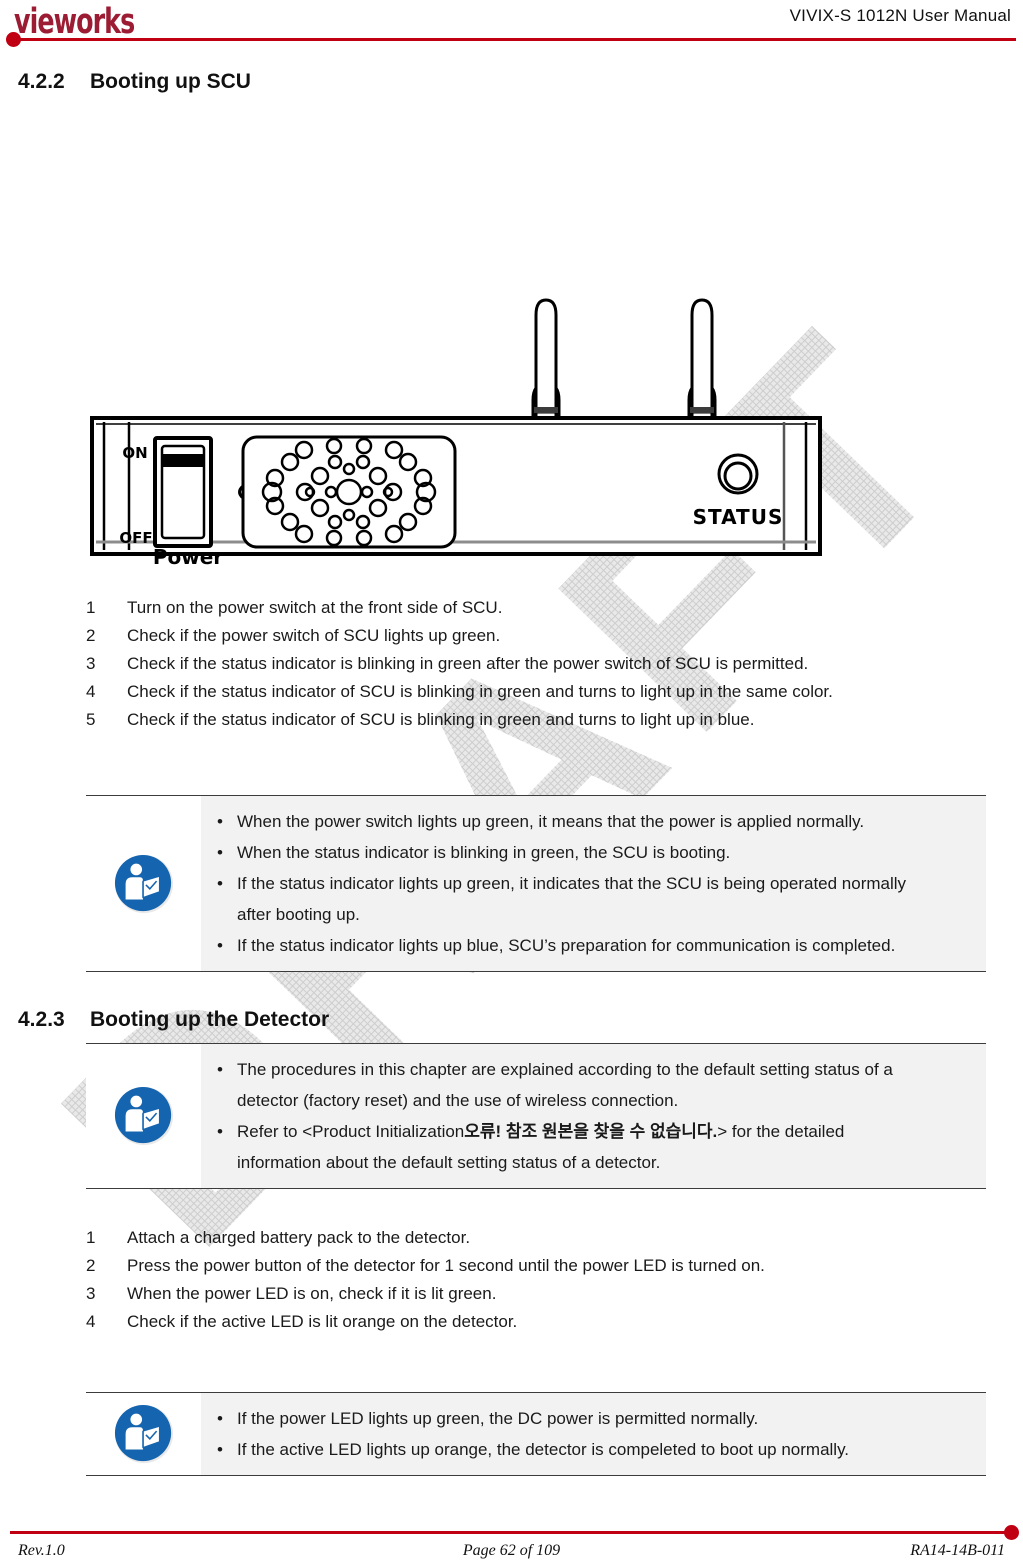  Describe the element at coordinates (511, 25) in the screenshot. I see `page-header: vieworks VIVIX-S 1012N User Manual` at that location.